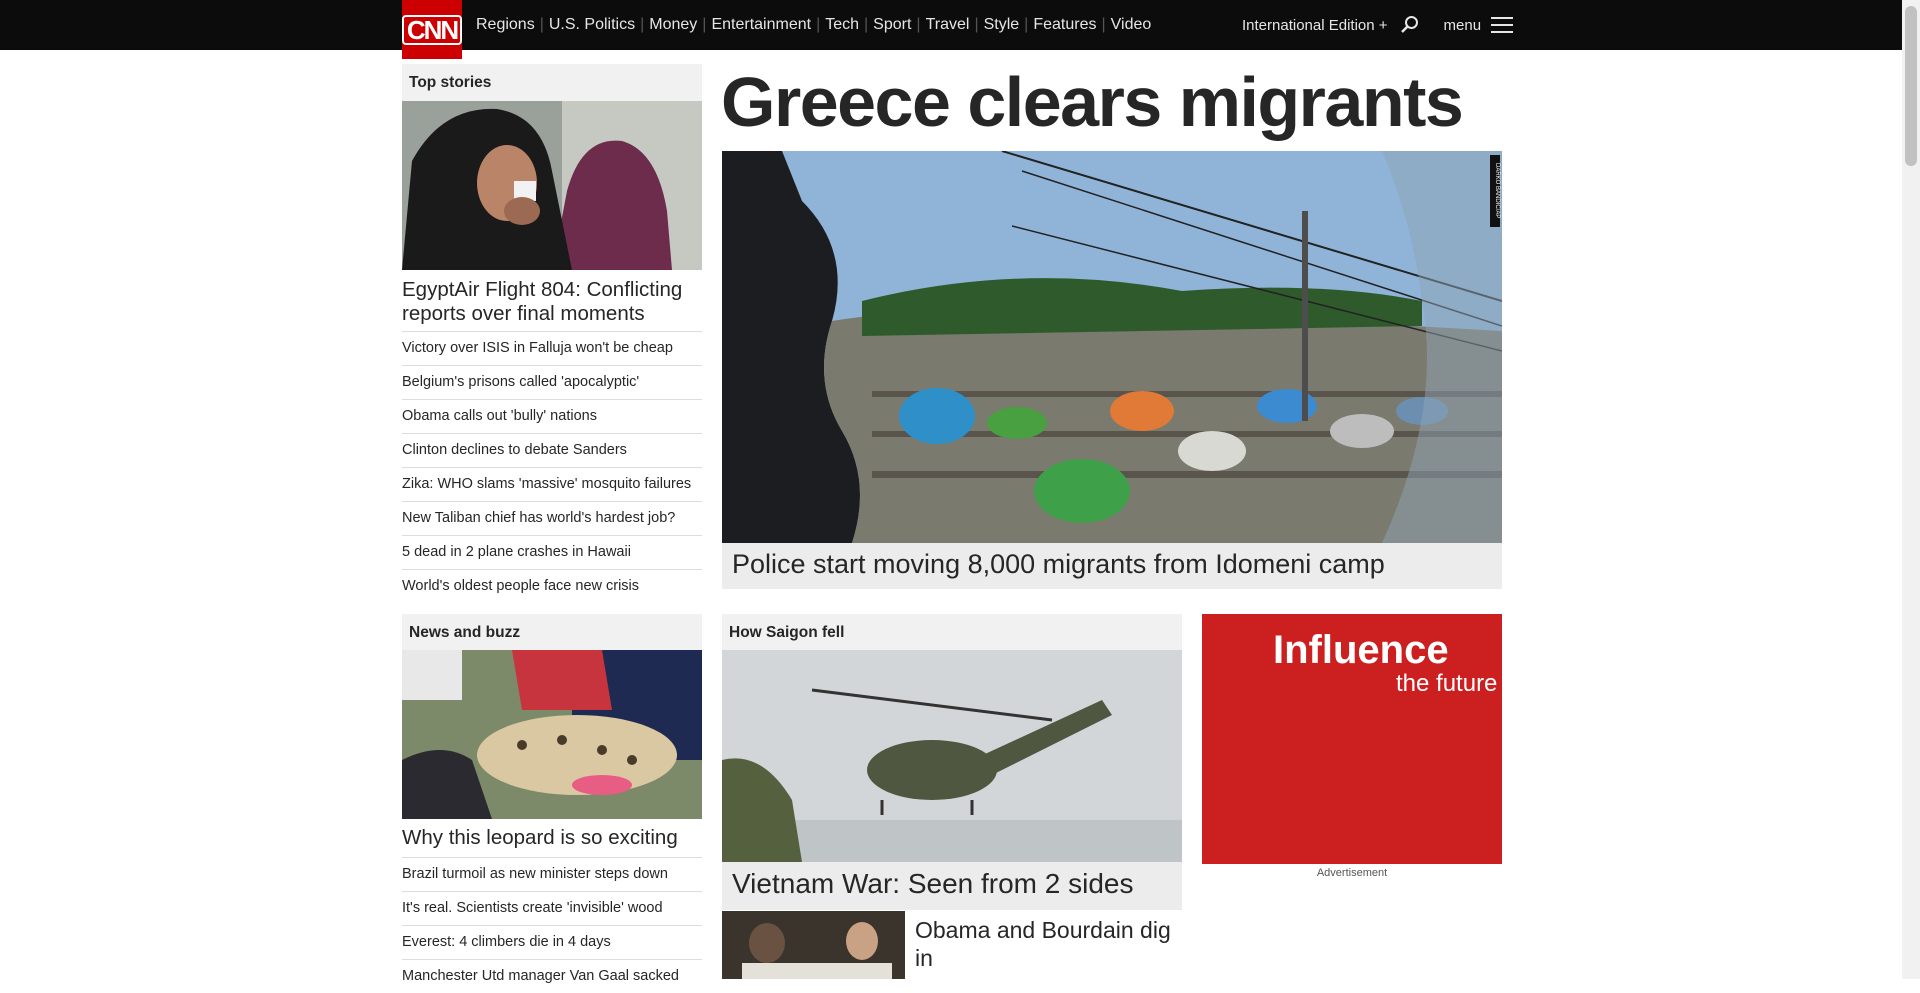 The image size is (1920, 993). I want to click on list-item: Belgium's prisons called 'apocalyptic', so click(552, 382).